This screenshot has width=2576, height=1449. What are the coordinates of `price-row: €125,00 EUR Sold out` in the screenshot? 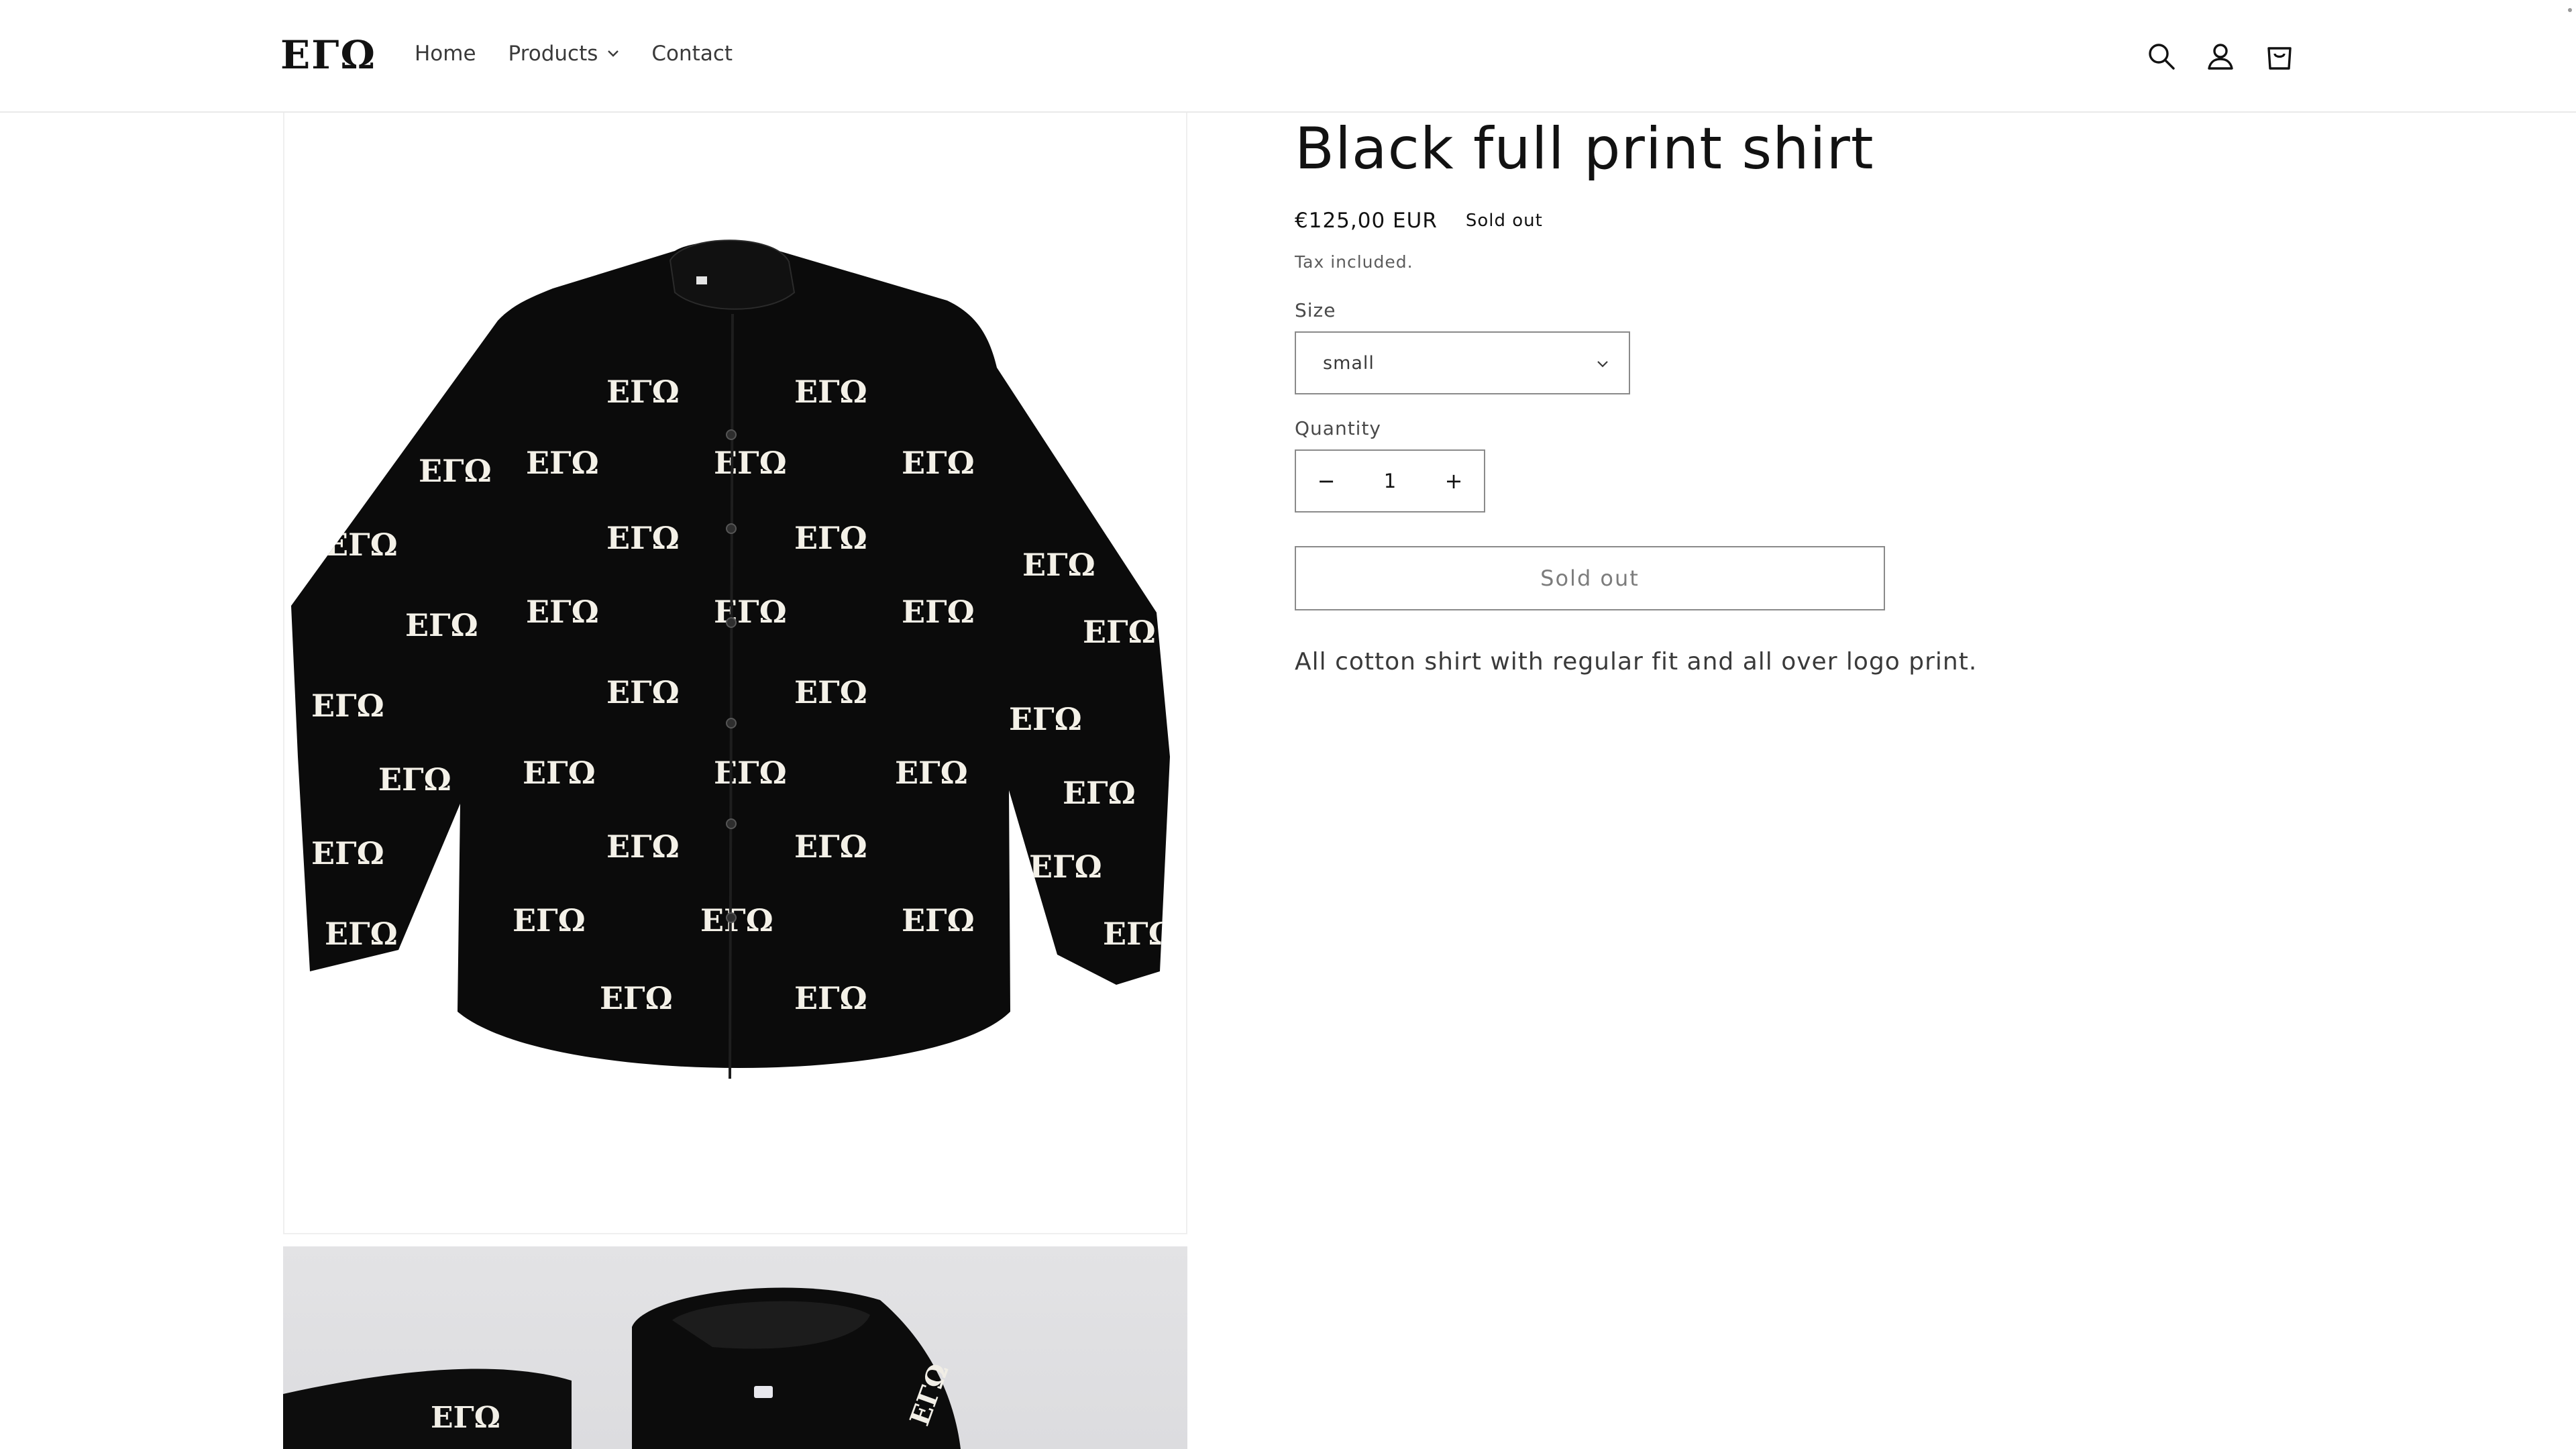 It's located at (1420, 221).